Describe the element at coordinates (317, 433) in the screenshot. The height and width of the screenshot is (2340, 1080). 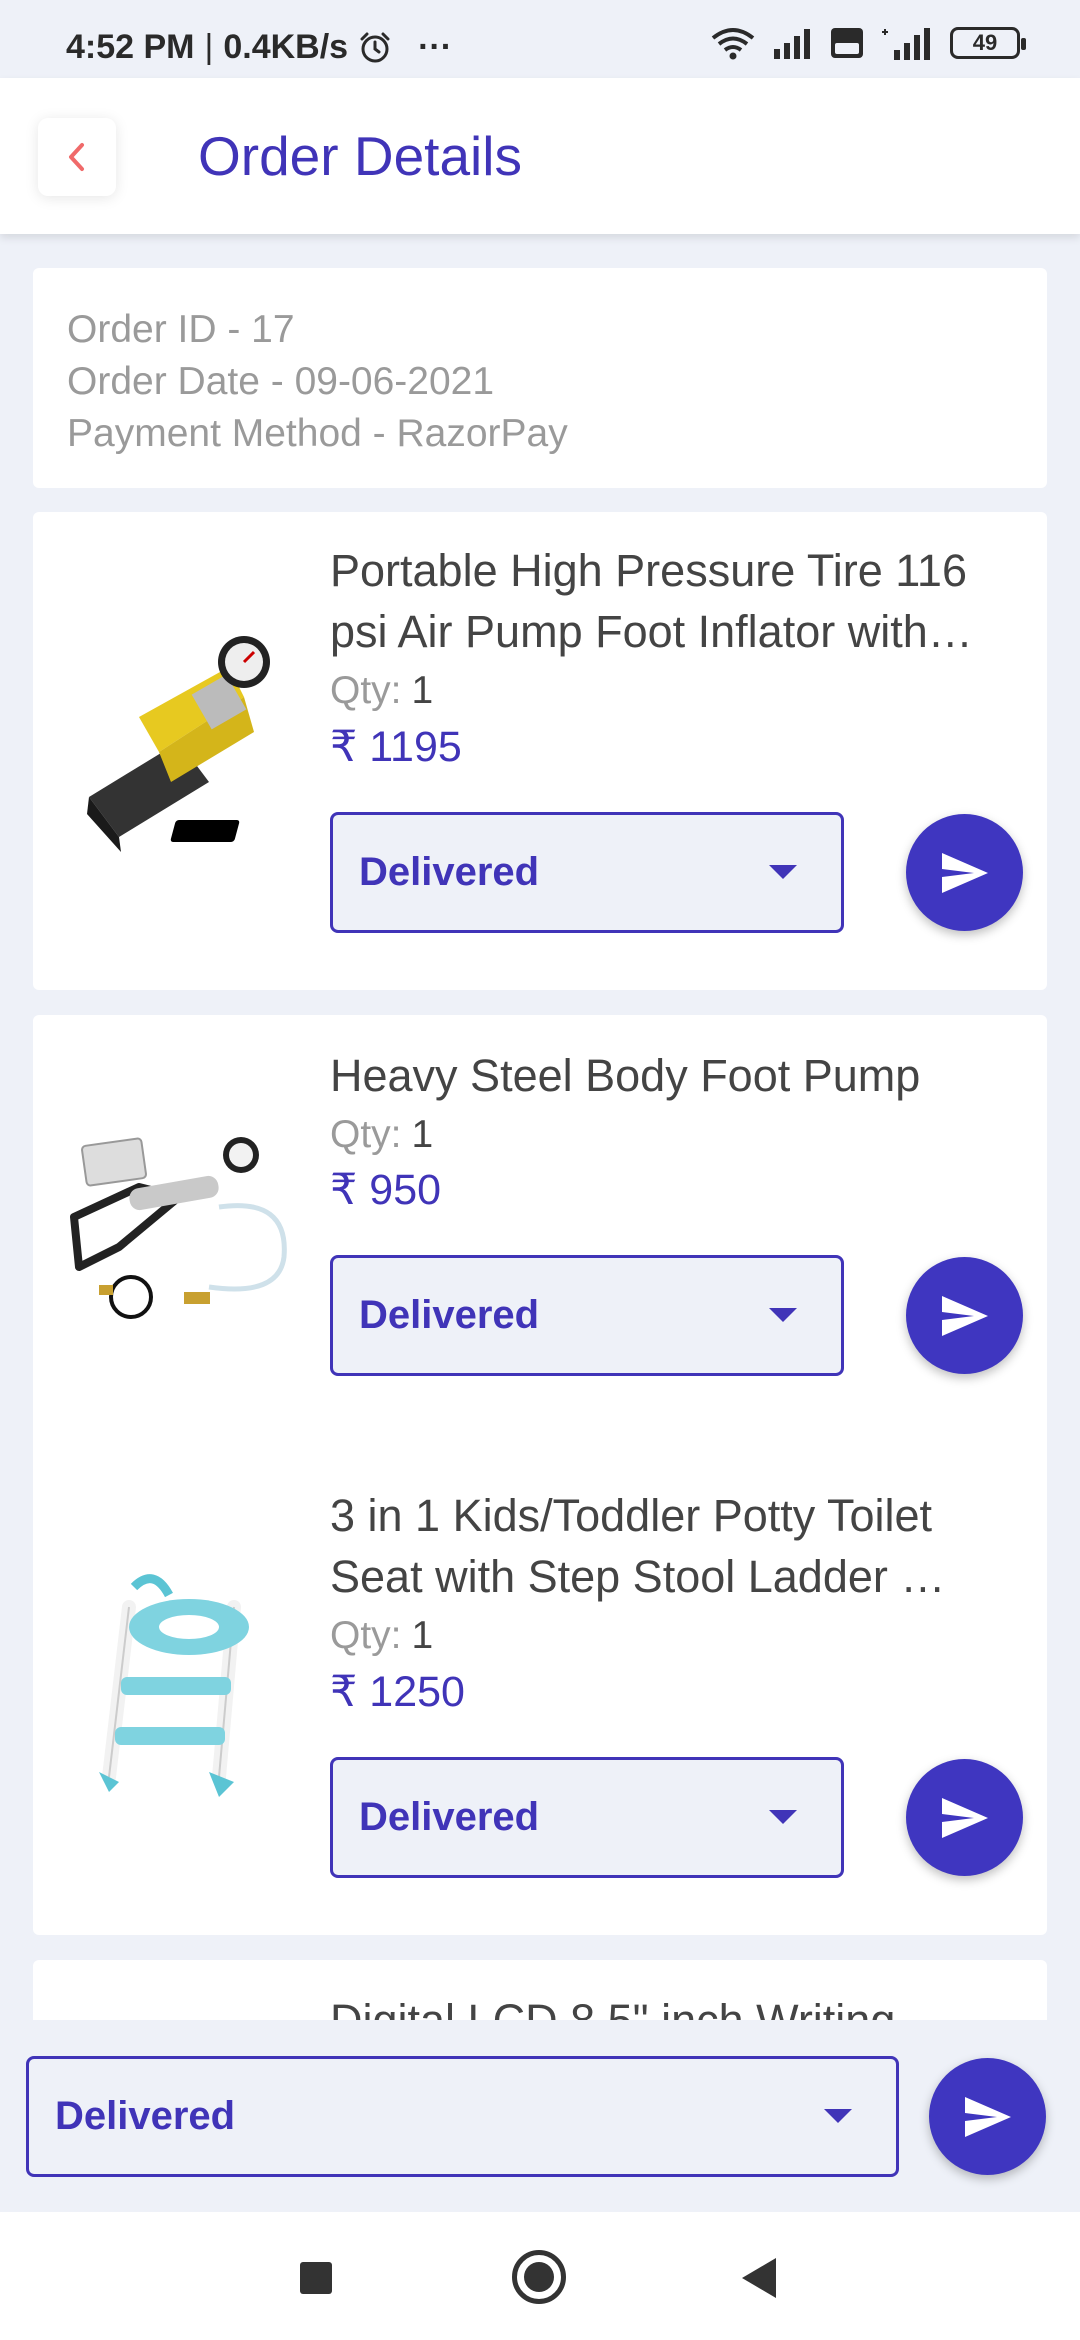
I see `payment-method: Payment Method - RazorPay` at that location.